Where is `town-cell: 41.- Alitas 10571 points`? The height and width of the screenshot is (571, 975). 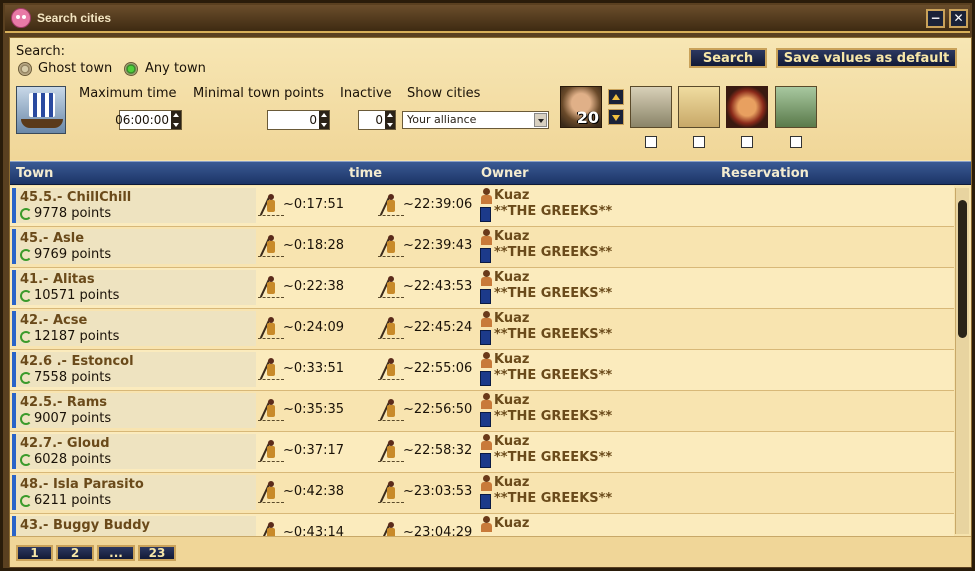 town-cell: 41.- Alitas 10571 points is located at coordinates (134, 287).